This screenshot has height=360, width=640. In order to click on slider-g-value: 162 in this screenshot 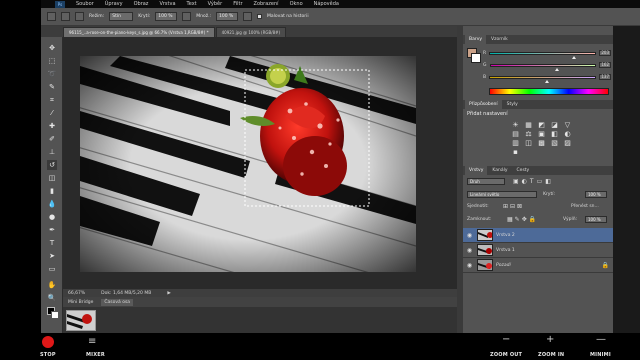, I will do `click(605, 65)`.